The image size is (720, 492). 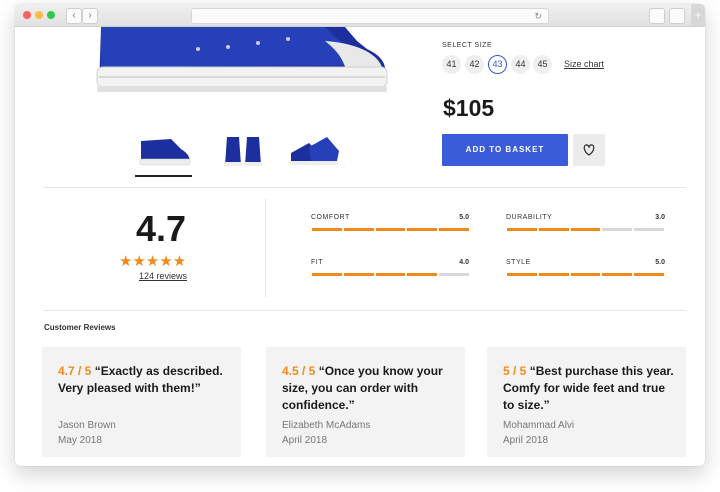 What do you see at coordinates (163, 276) in the screenshot?
I see `review-count-link: 124 reviews` at bounding box center [163, 276].